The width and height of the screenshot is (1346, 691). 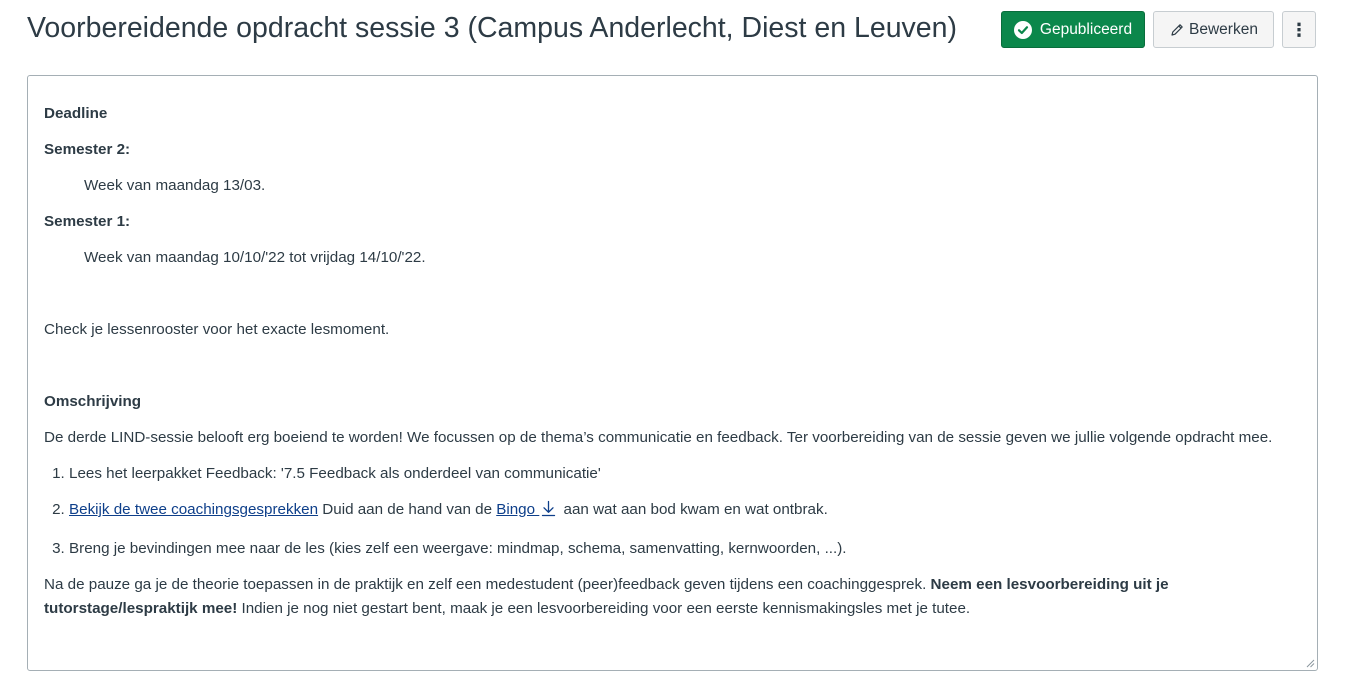 I want to click on coaching-videos-link: Bekijk de twee coachingsgesprekken, so click(x=193, y=509).